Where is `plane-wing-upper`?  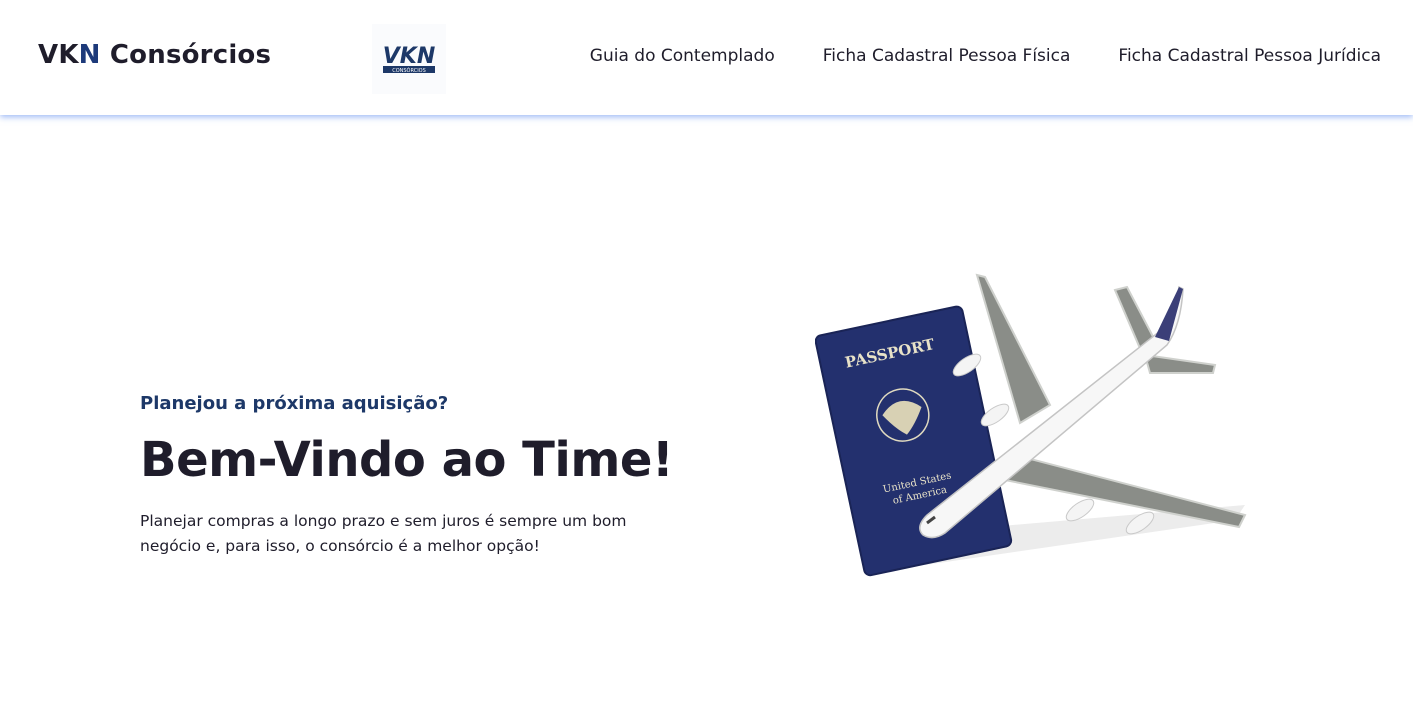 plane-wing-upper is located at coordinates (1013, 349).